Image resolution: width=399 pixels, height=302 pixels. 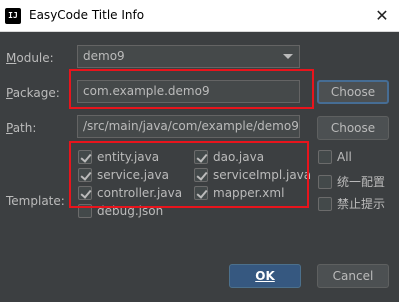 I want to click on close-icon: ✕, so click(x=382, y=16).